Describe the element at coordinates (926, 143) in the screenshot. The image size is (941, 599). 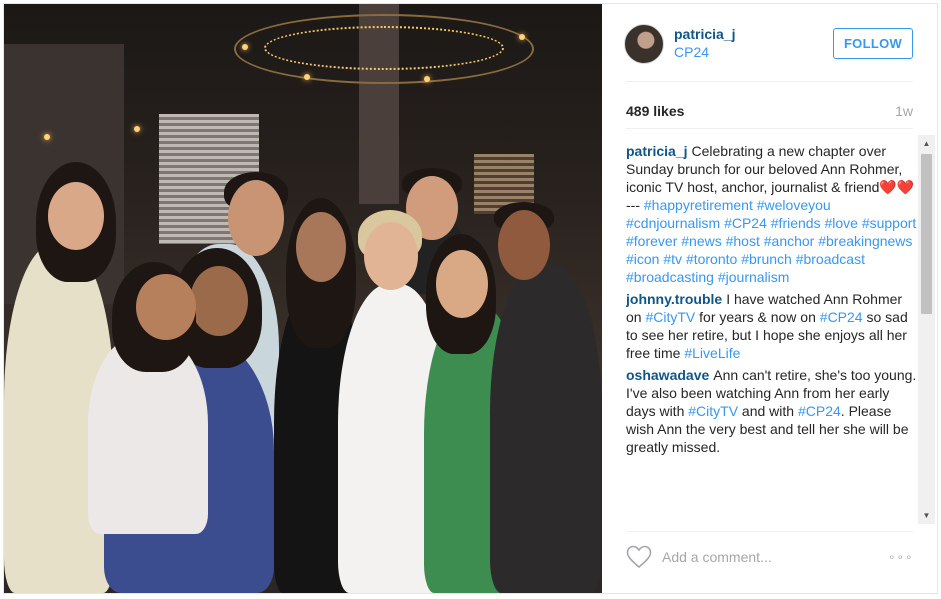
I see `scroll-up-arrow-icon: ▲` at that location.